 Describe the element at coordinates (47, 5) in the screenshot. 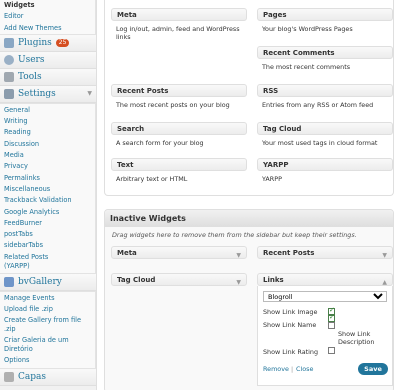

I see `sidebar-item-widgets: Widgets` at that location.